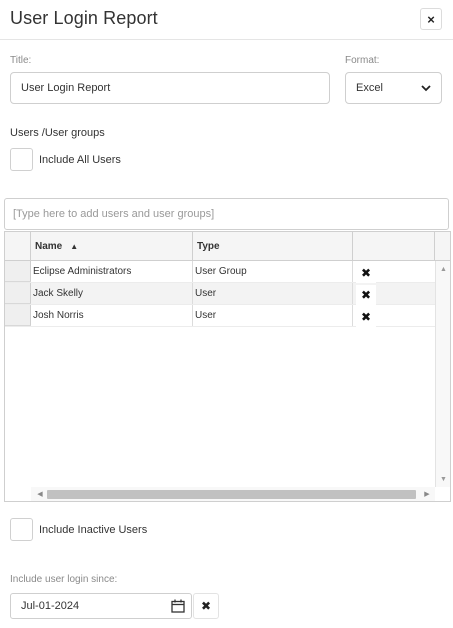  I want to click on table-row: Eclipse Administrators User Group ✖, so click(220, 272).